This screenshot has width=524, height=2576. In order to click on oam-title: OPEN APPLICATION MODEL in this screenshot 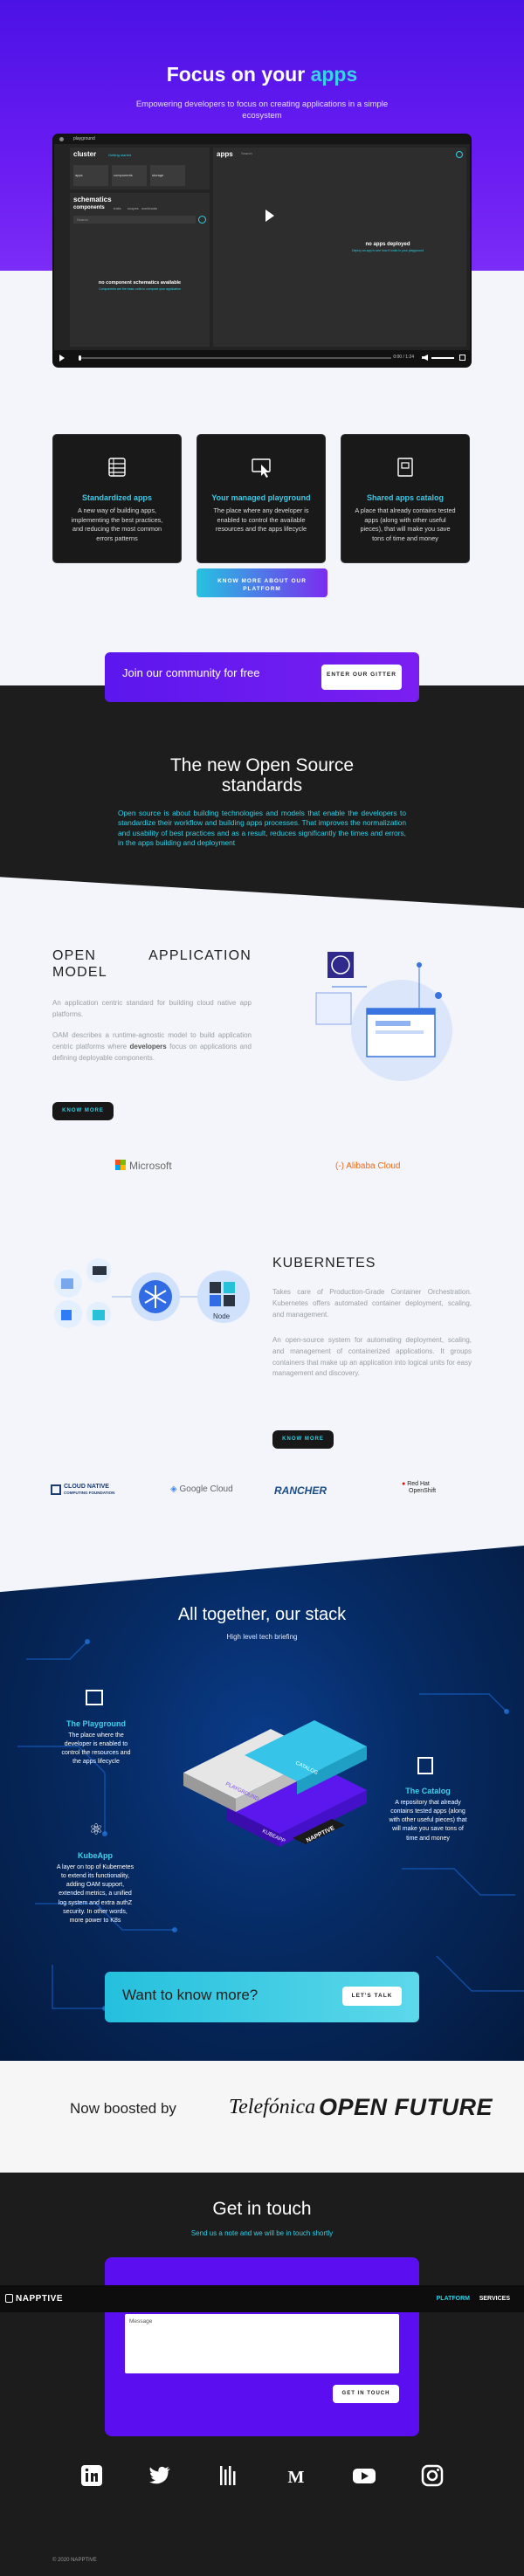, I will do `click(152, 964)`.